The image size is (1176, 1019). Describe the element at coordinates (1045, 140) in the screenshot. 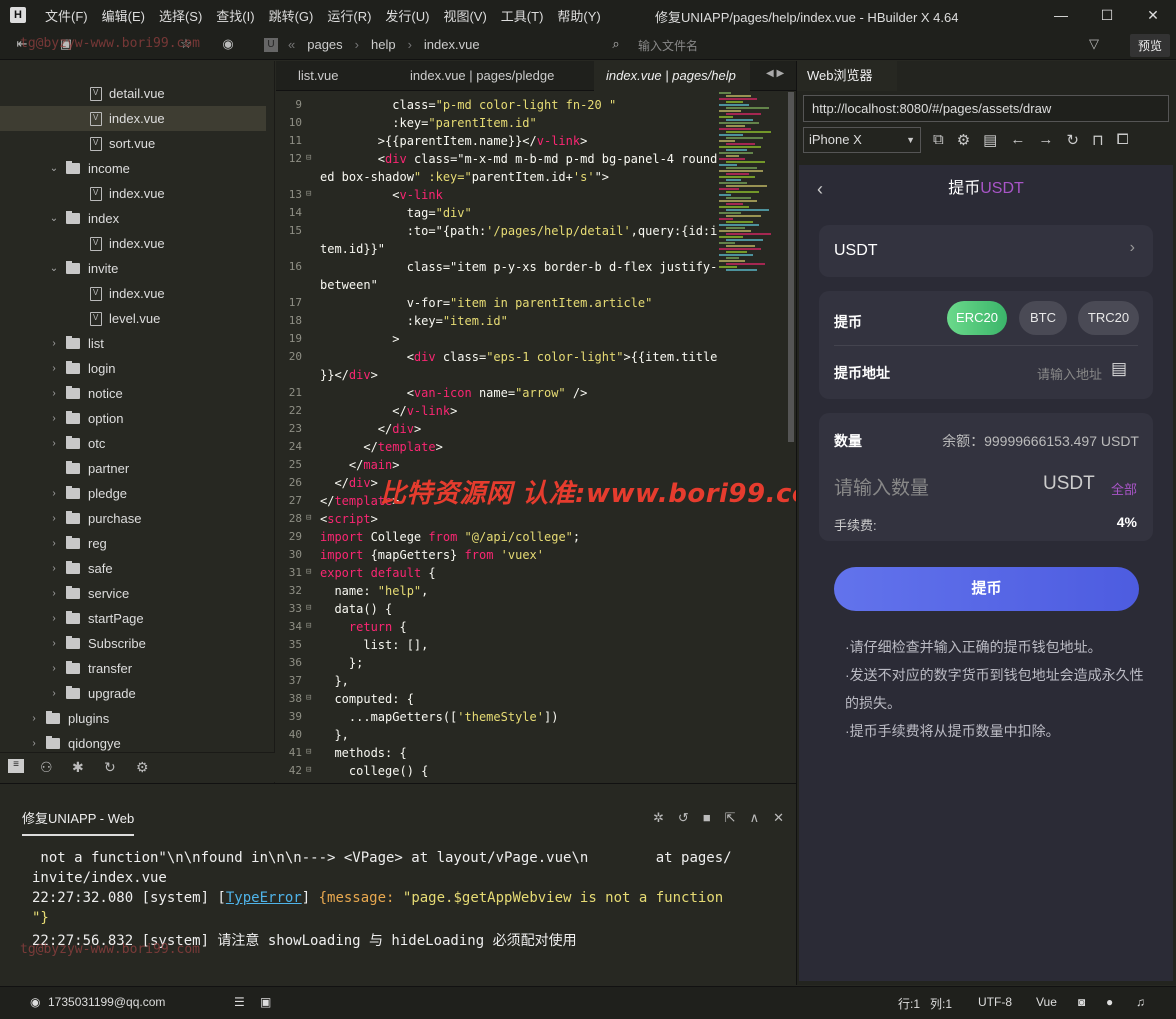

I see `forward-icon: →` at that location.